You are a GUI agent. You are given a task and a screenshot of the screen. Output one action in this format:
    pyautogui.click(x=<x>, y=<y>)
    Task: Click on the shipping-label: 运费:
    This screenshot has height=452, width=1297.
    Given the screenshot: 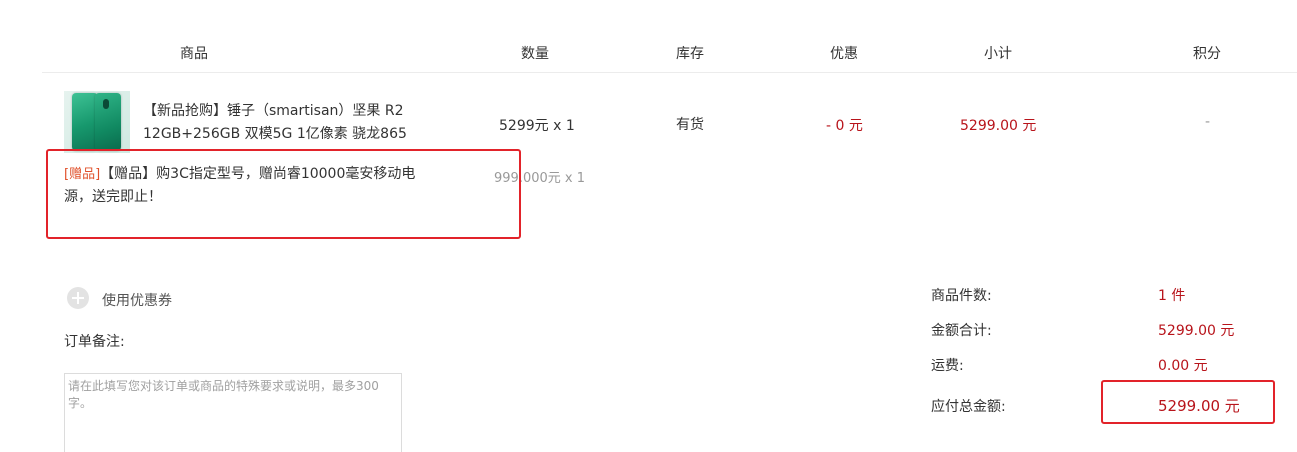 What is the action you would take?
    pyautogui.click(x=947, y=366)
    